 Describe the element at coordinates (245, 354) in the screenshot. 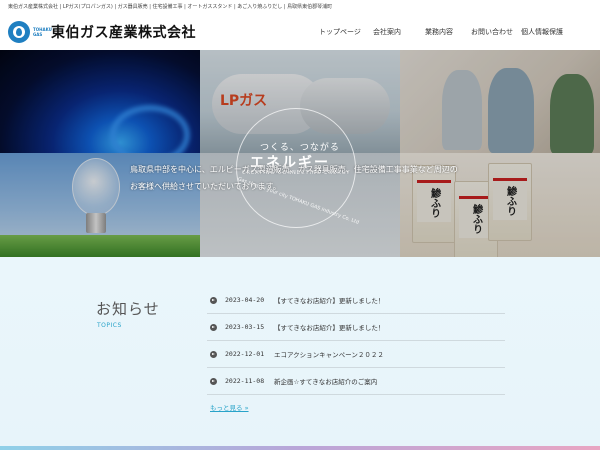

I see `news-date: 2022-12-01` at that location.